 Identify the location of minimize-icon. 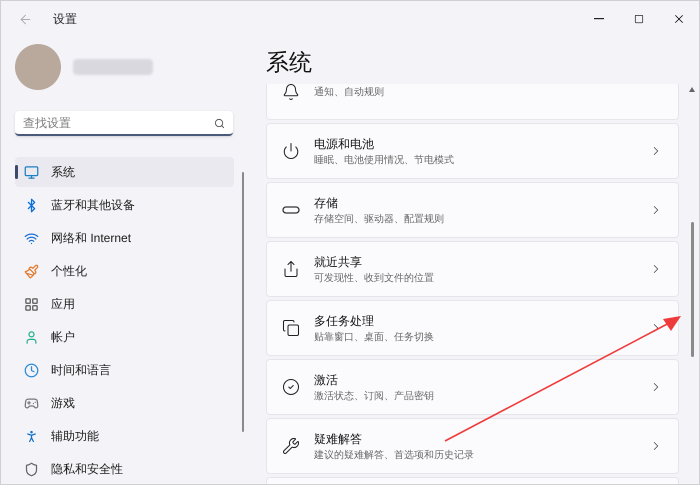
(599, 19).